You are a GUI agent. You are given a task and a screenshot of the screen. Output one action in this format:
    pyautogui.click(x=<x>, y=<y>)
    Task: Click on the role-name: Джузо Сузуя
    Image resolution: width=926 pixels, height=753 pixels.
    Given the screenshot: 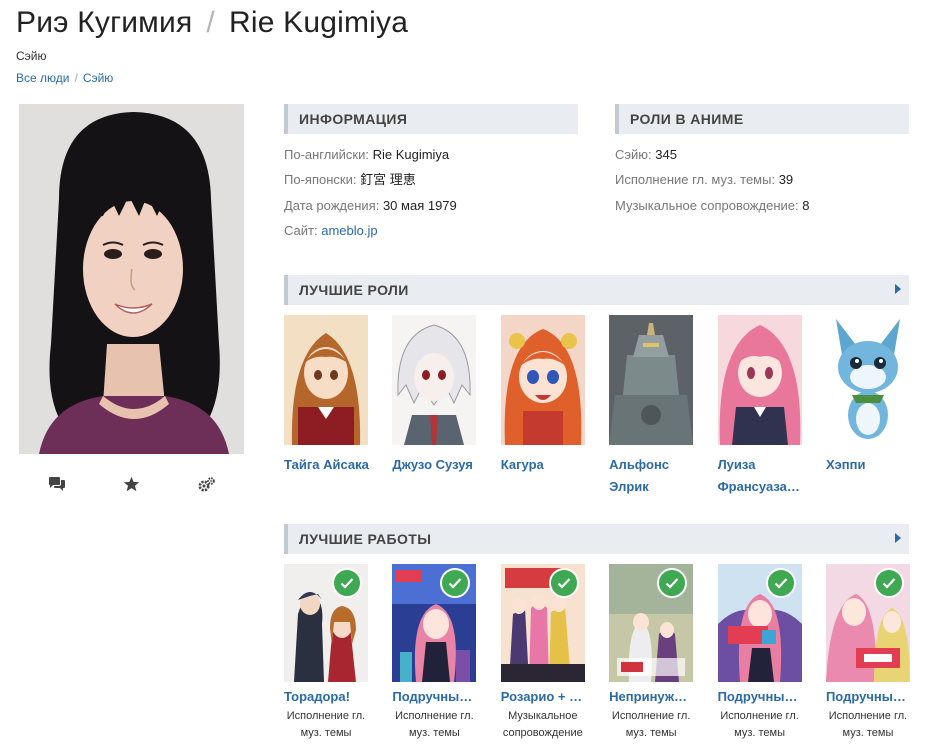 What is the action you would take?
    pyautogui.click(x=435, y=465)
    